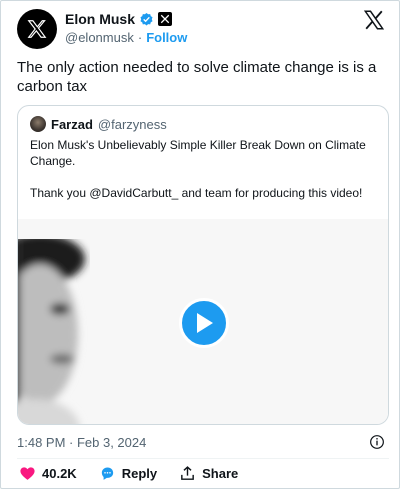 The height and width of the screenshot is (489, 400). I want to click on play-icon, so click(205, 323).